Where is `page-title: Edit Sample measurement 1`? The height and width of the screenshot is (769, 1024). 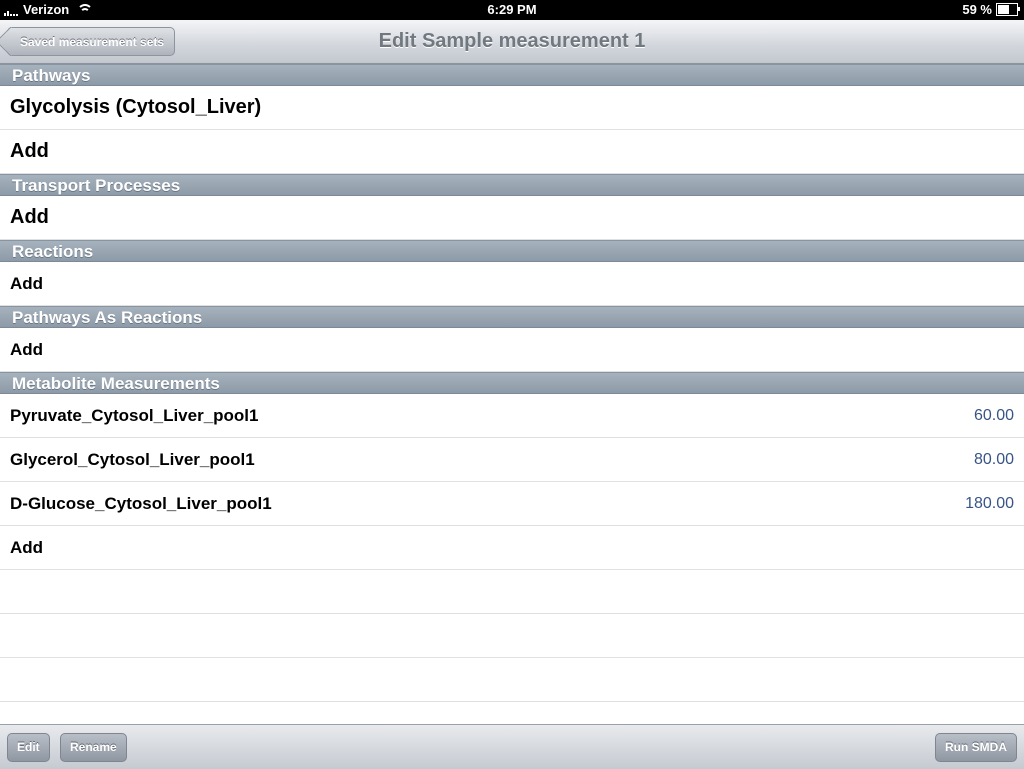
page-title: Edit Sample measurement 1 is located at coordinates (512, 41).